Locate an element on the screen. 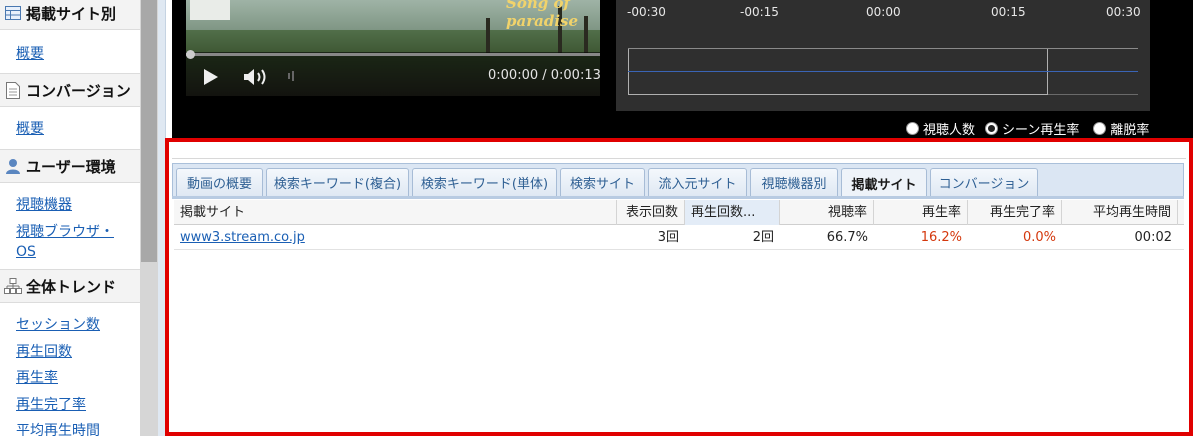 The width and height of the screenshot is (1193, 436). tab-search-site: 検索サイト is located at coordinates (602, 182).